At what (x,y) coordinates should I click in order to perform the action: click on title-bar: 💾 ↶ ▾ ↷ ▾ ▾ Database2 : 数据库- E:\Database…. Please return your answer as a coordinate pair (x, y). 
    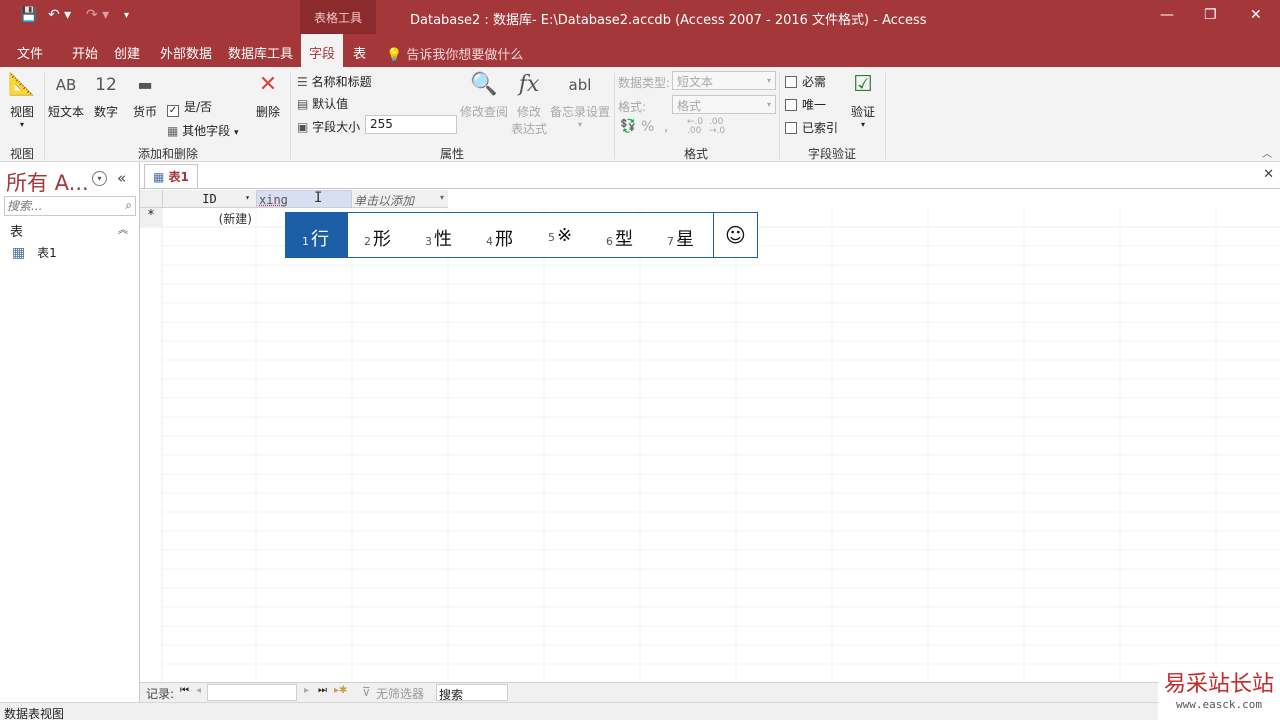
    Looking at the image, I should click on (640, 17).